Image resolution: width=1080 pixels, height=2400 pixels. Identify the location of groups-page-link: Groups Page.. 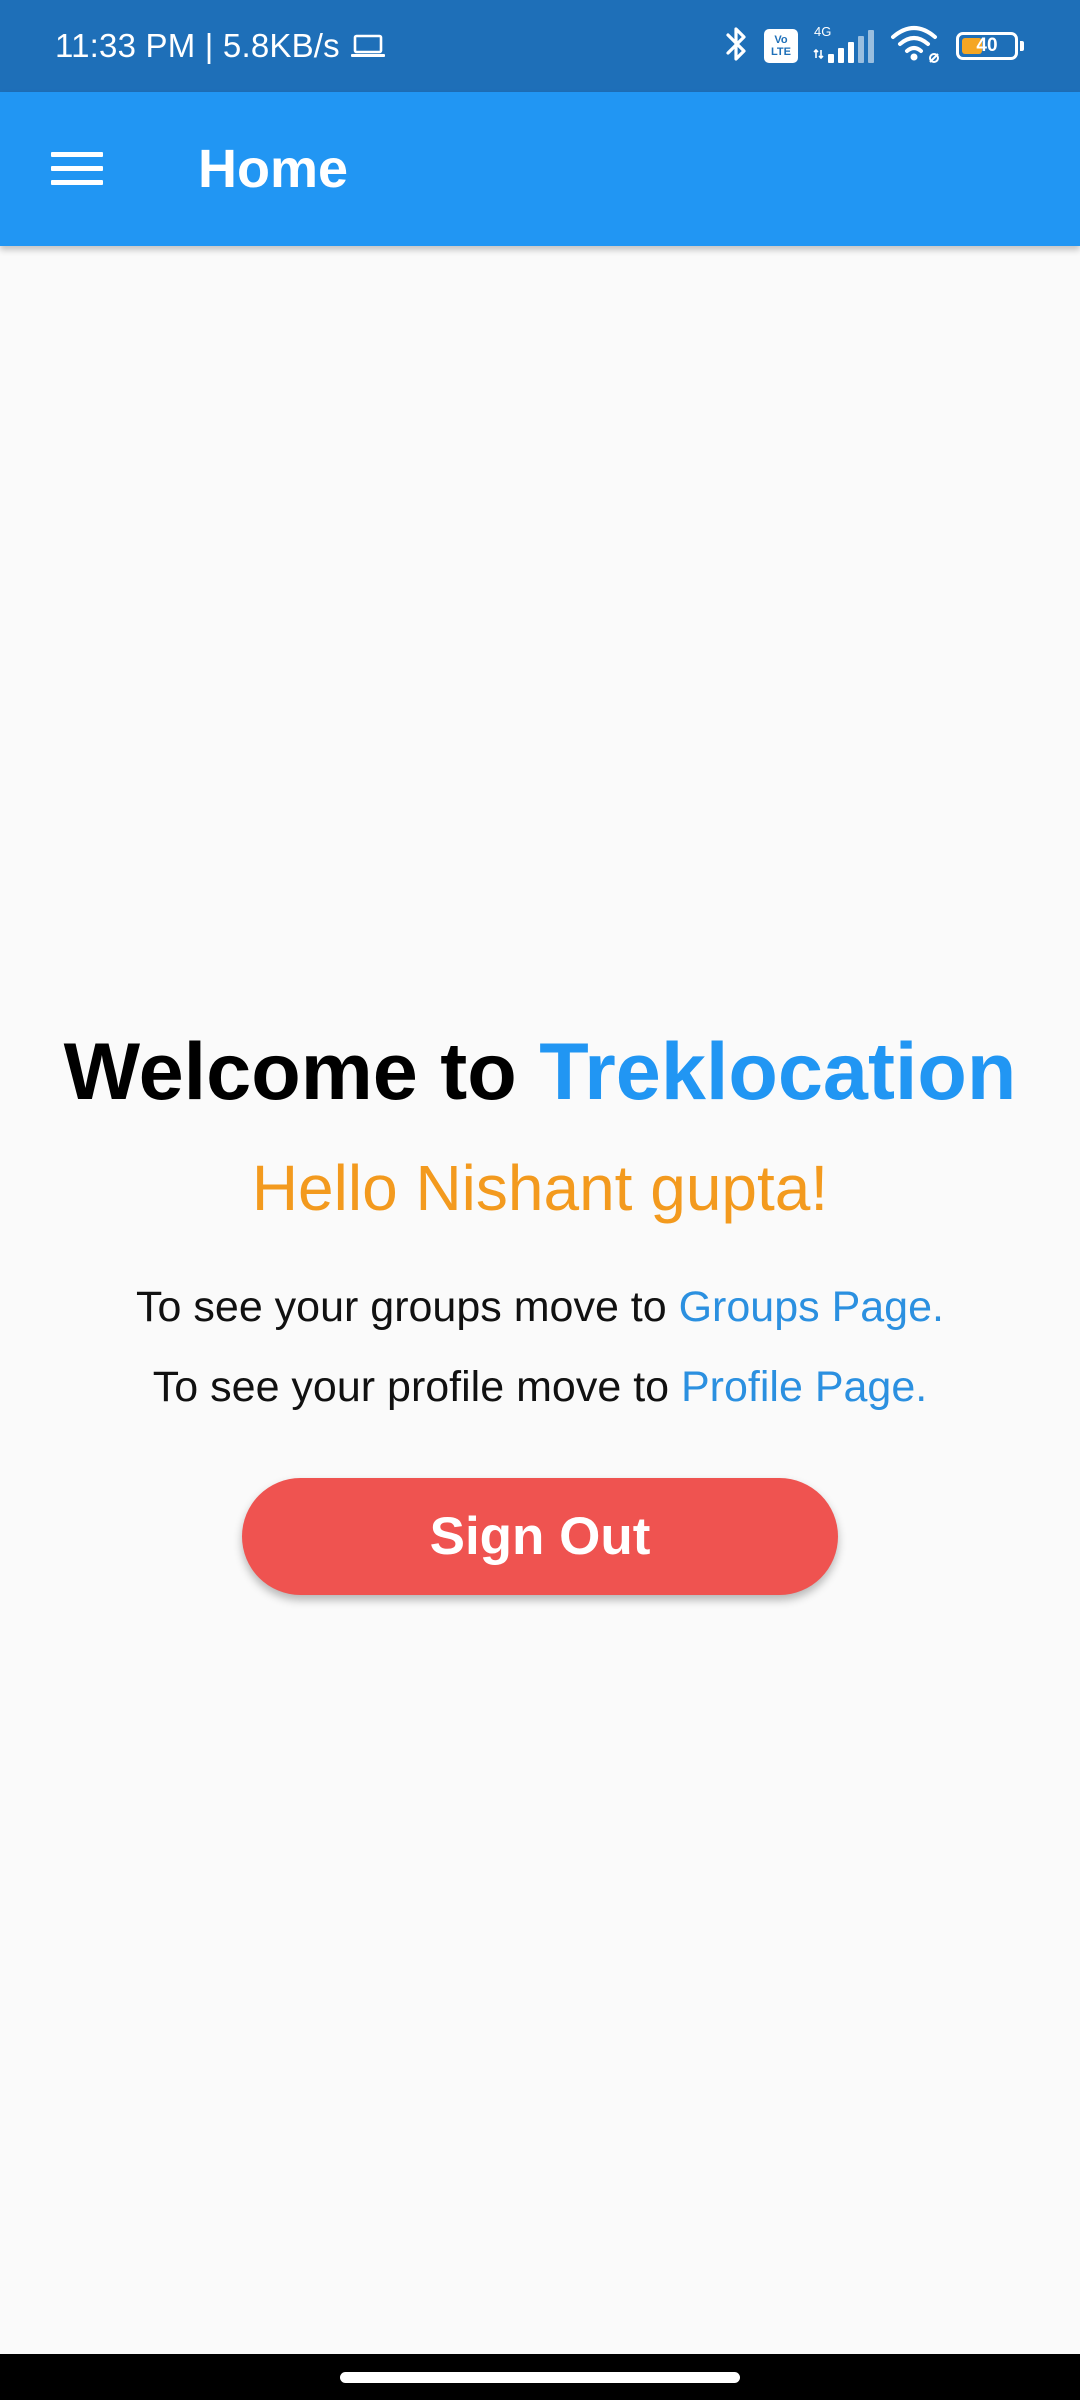
(811, 1307).